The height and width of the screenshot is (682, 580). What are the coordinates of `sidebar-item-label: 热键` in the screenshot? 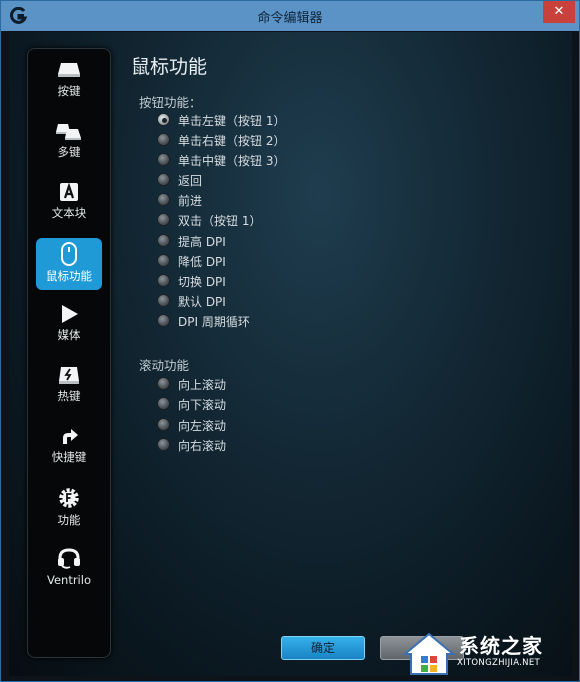 It's located at (69, 396).